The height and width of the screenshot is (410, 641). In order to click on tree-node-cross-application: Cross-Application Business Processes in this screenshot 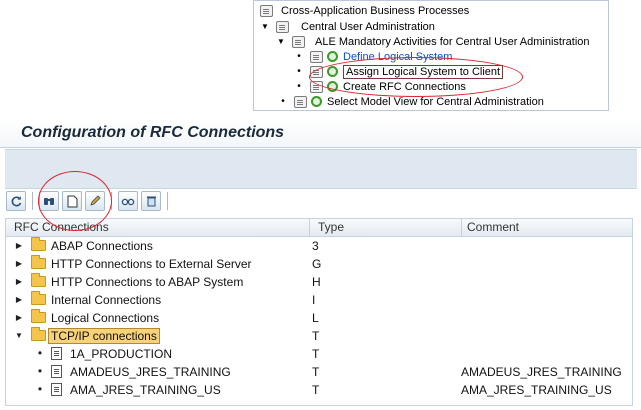, I will do `click(364, 10)`.